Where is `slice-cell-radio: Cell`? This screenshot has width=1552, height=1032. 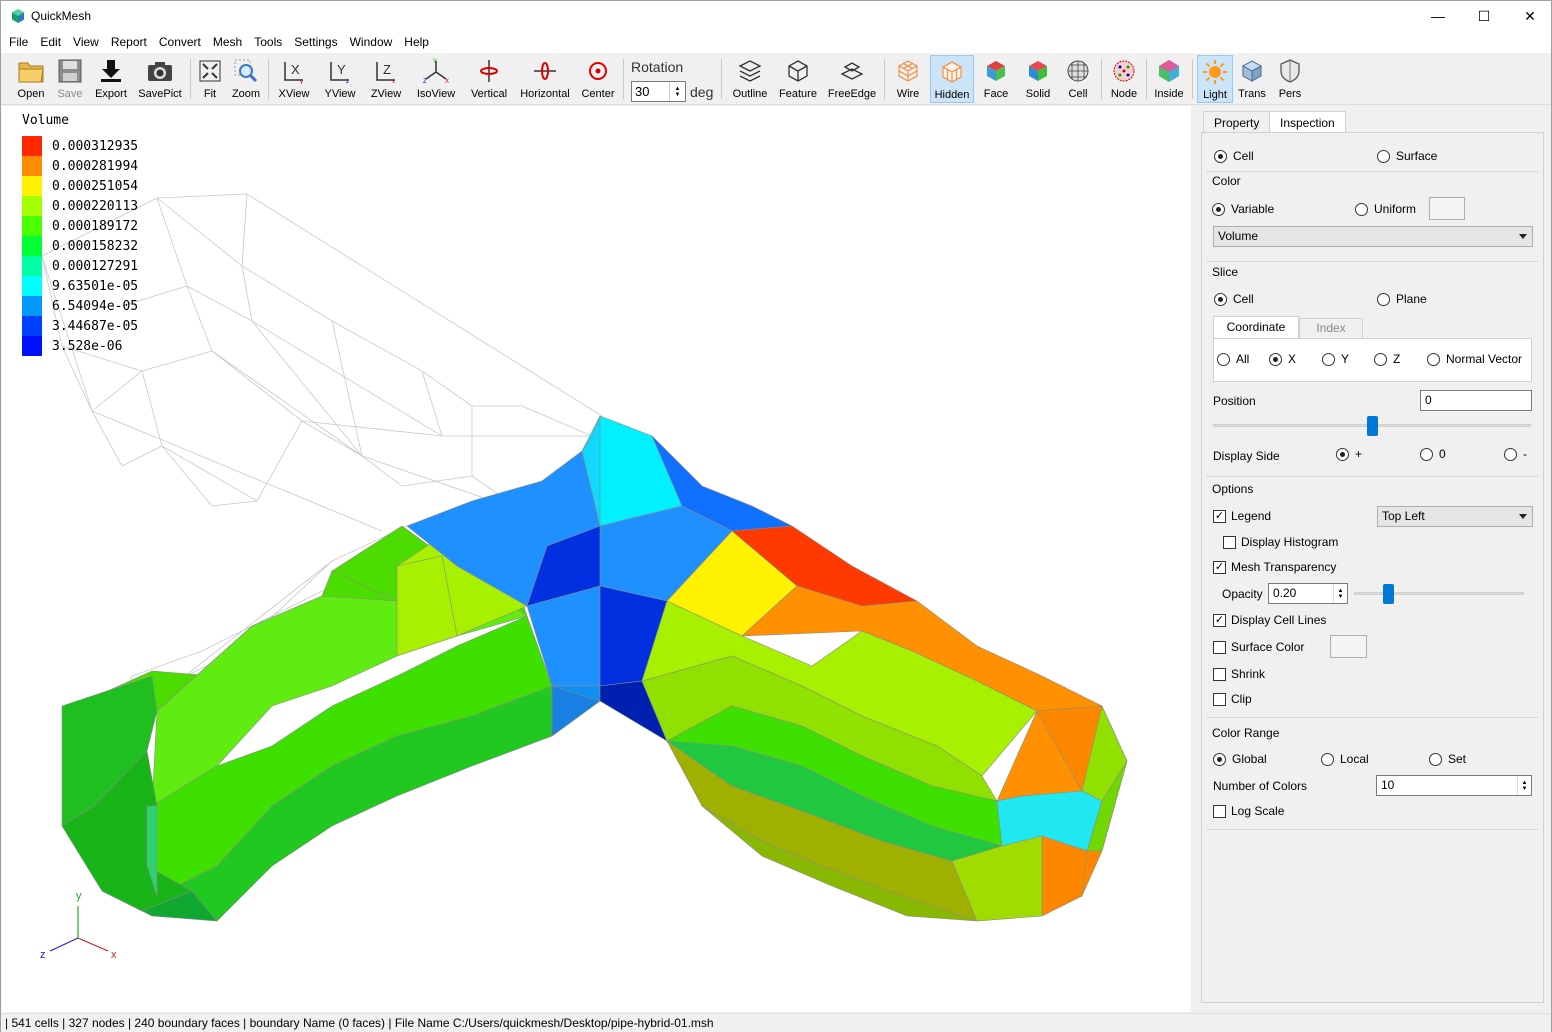 slice-cell-radio: Cell is located at coordinates (1234, 299).